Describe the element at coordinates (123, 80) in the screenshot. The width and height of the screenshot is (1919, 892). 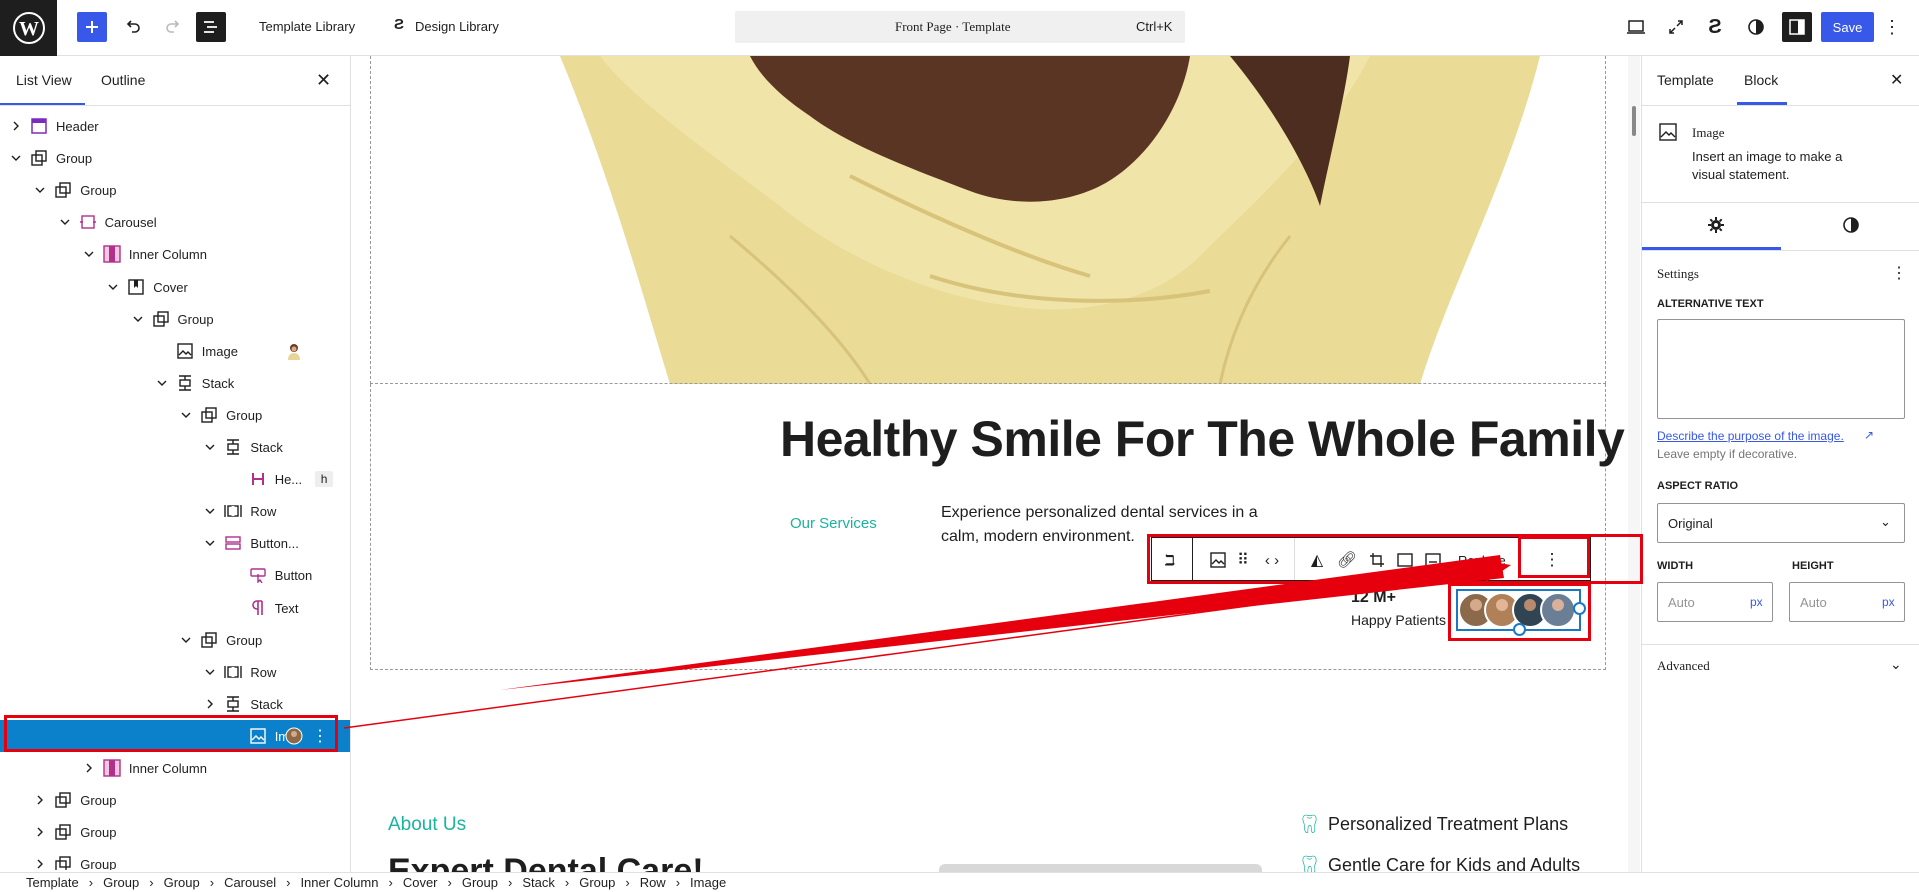
I see `tab-outline: Outline` at that location.